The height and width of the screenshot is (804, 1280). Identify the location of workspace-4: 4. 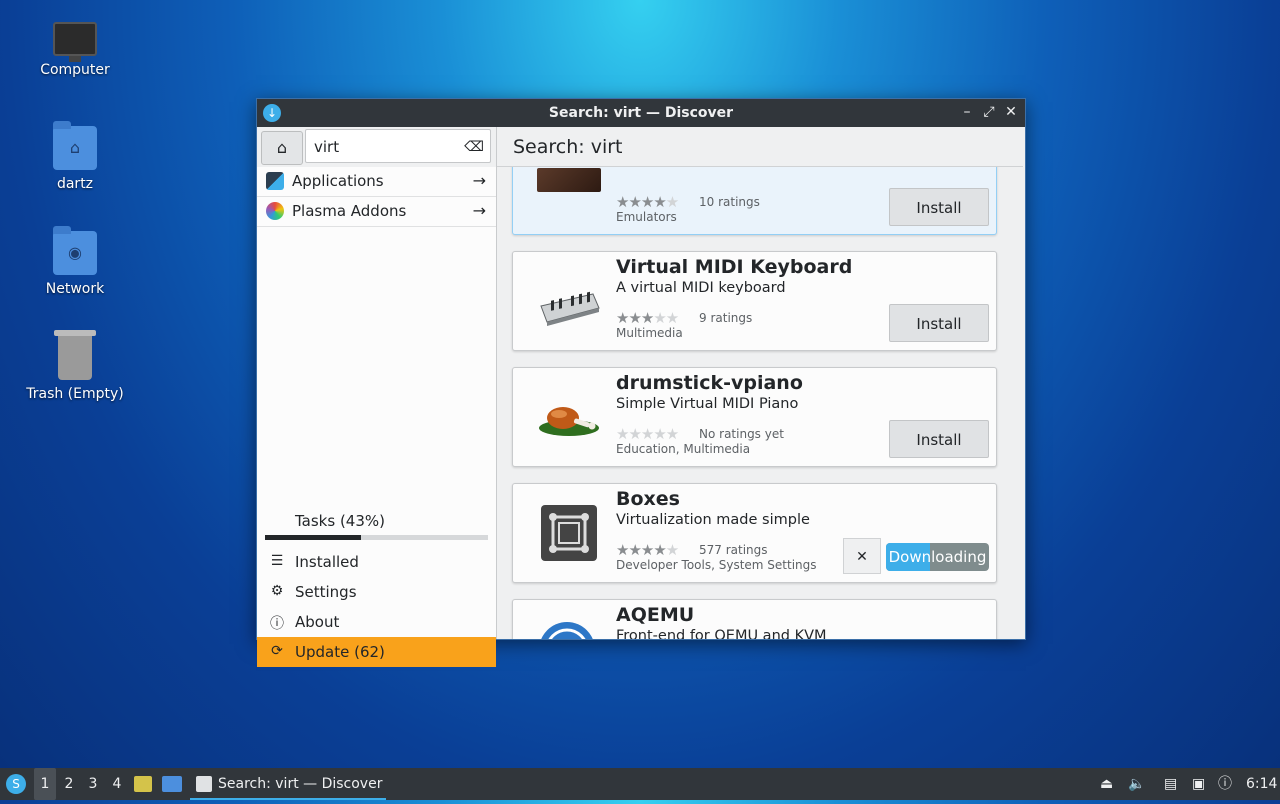
(117, 784).